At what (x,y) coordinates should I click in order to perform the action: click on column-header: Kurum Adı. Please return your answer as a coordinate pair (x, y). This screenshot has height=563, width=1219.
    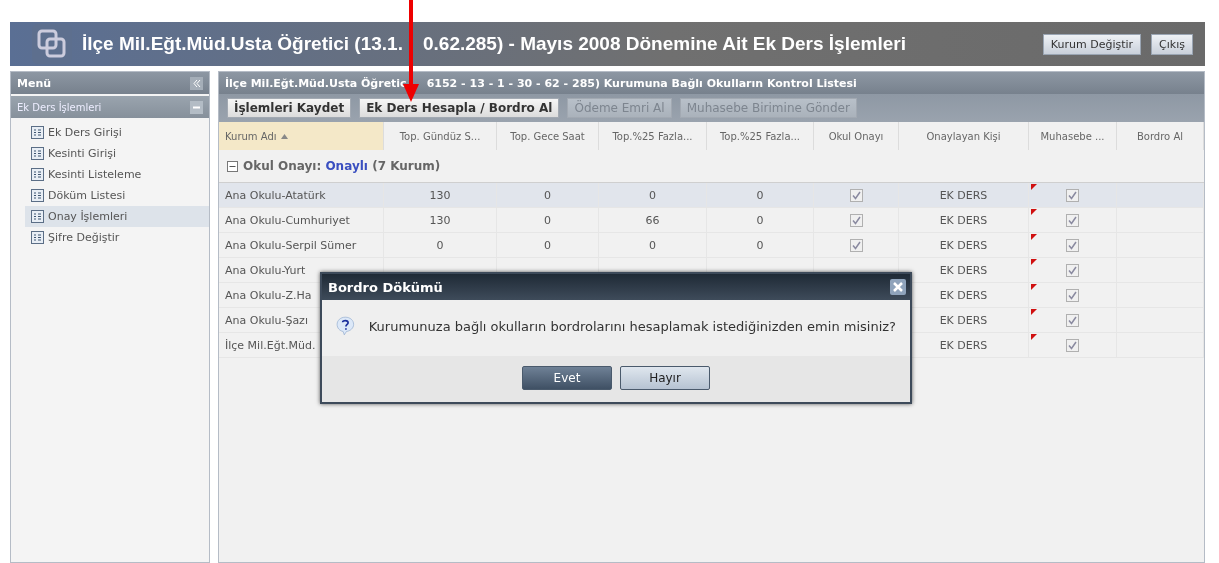
    Looking at the image, I should click on (301, 136).